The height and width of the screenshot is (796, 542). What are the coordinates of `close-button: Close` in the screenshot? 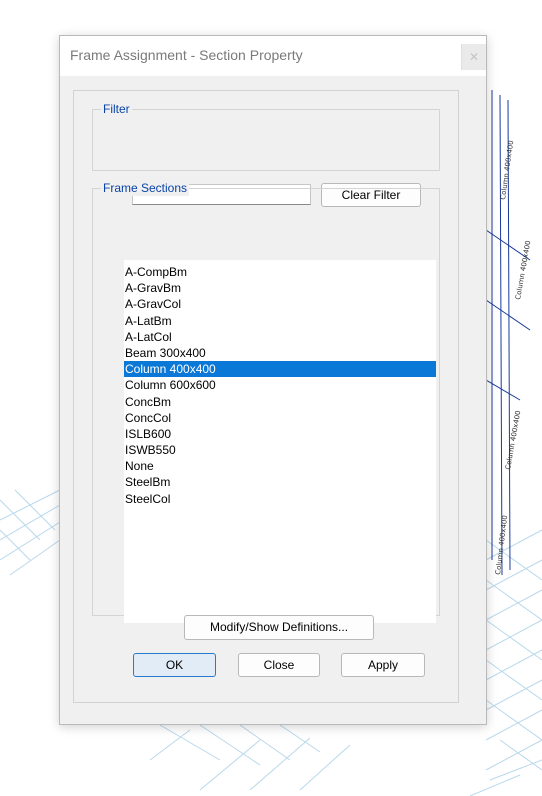 It's located at (279, 665).